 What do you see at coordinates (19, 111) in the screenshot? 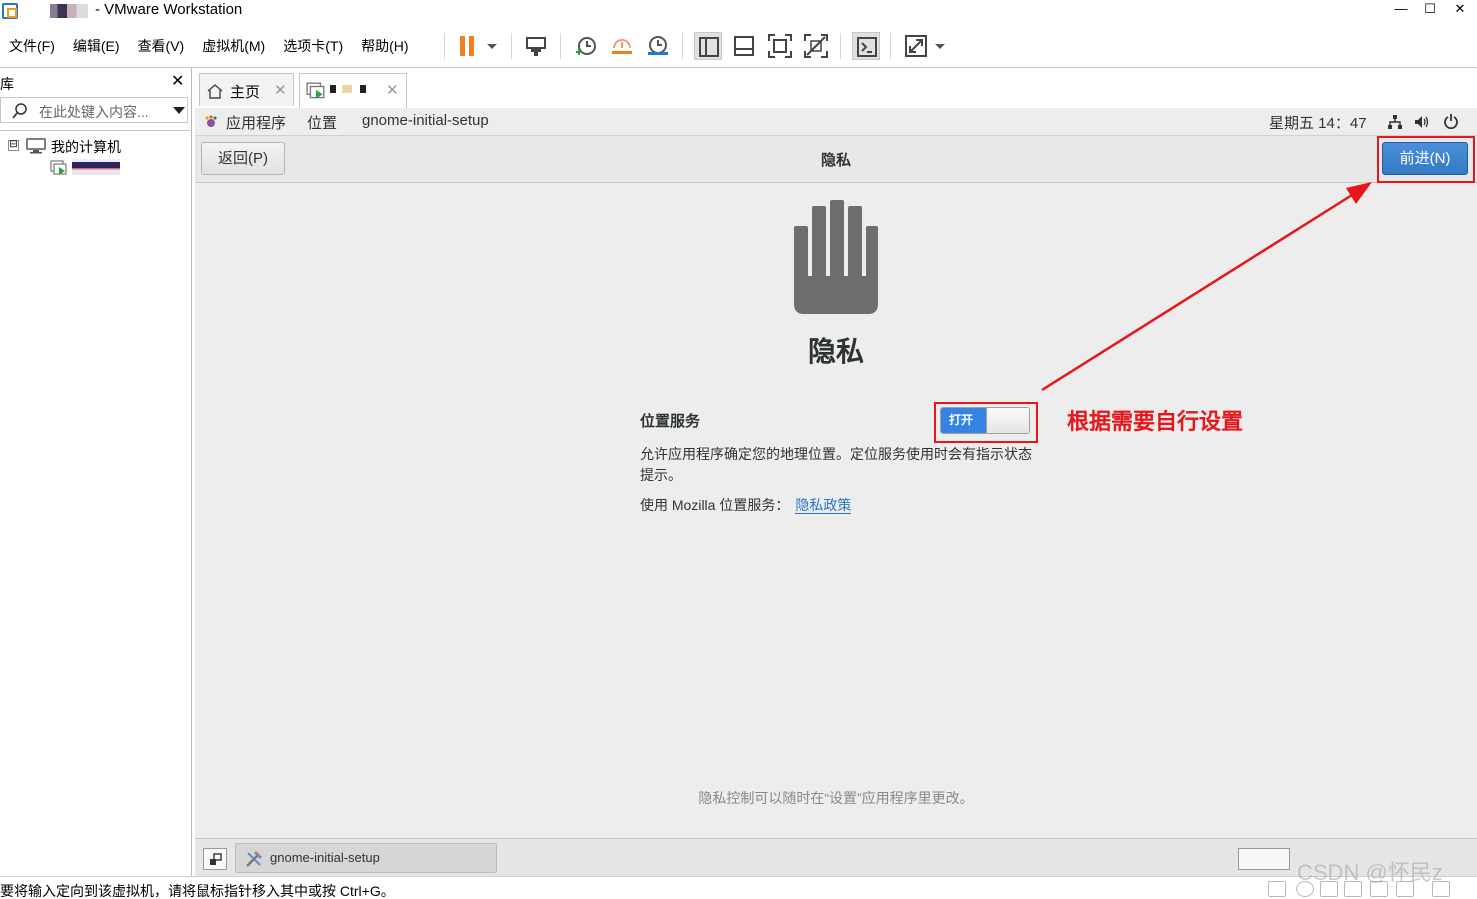
I see `search-icon` at bounding box center [19, 111].